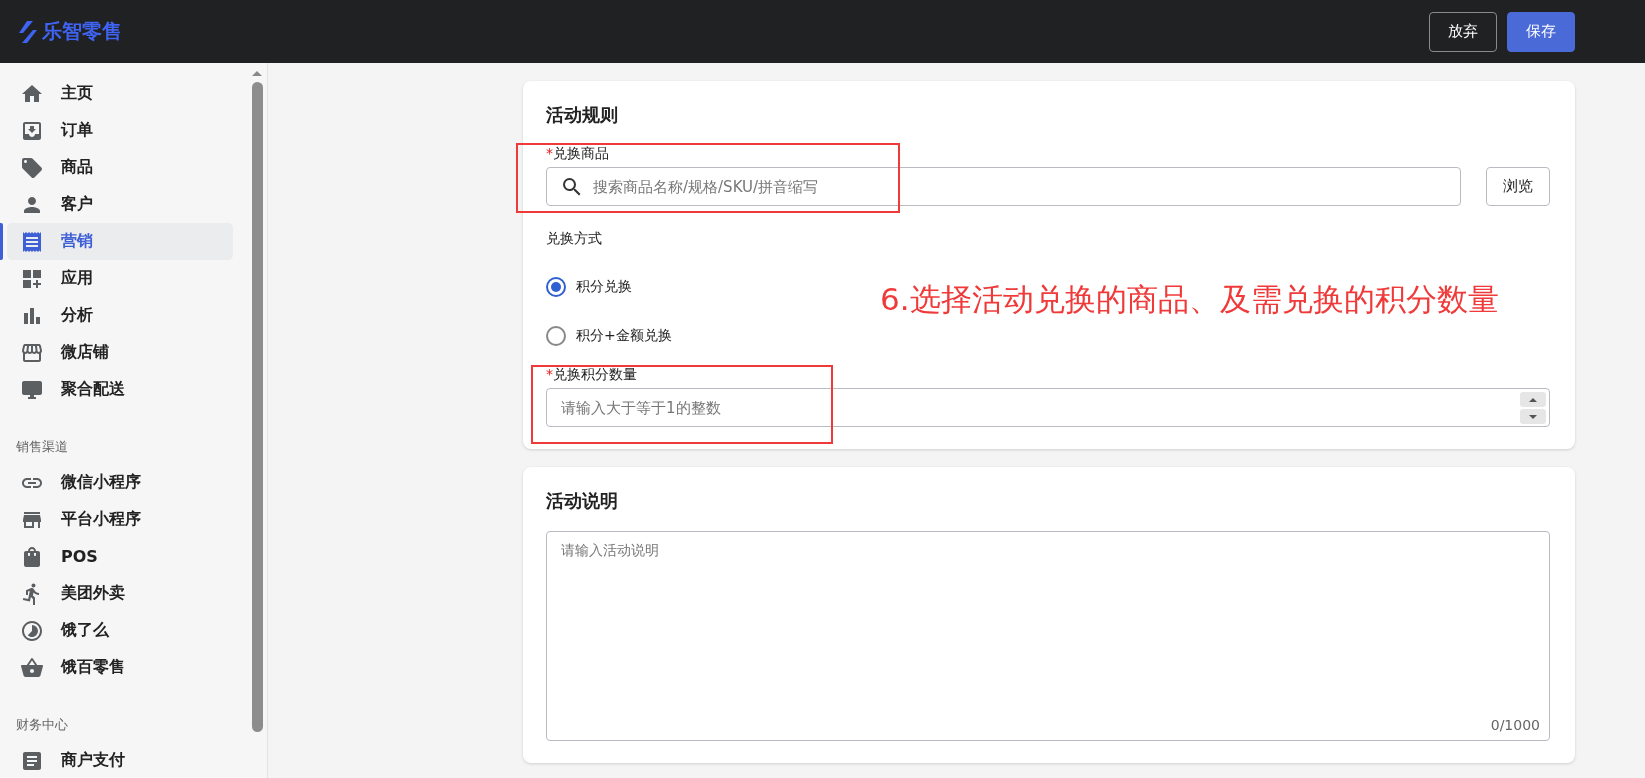  I want to click on card-title: 活动说明, so click(582, 501).